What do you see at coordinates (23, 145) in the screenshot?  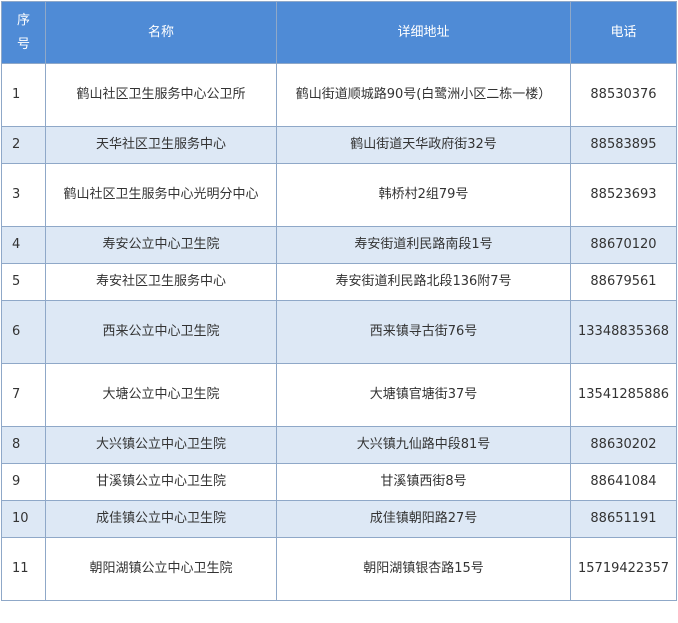 I see `cell-index: 2` at bounding box center [23, 145].